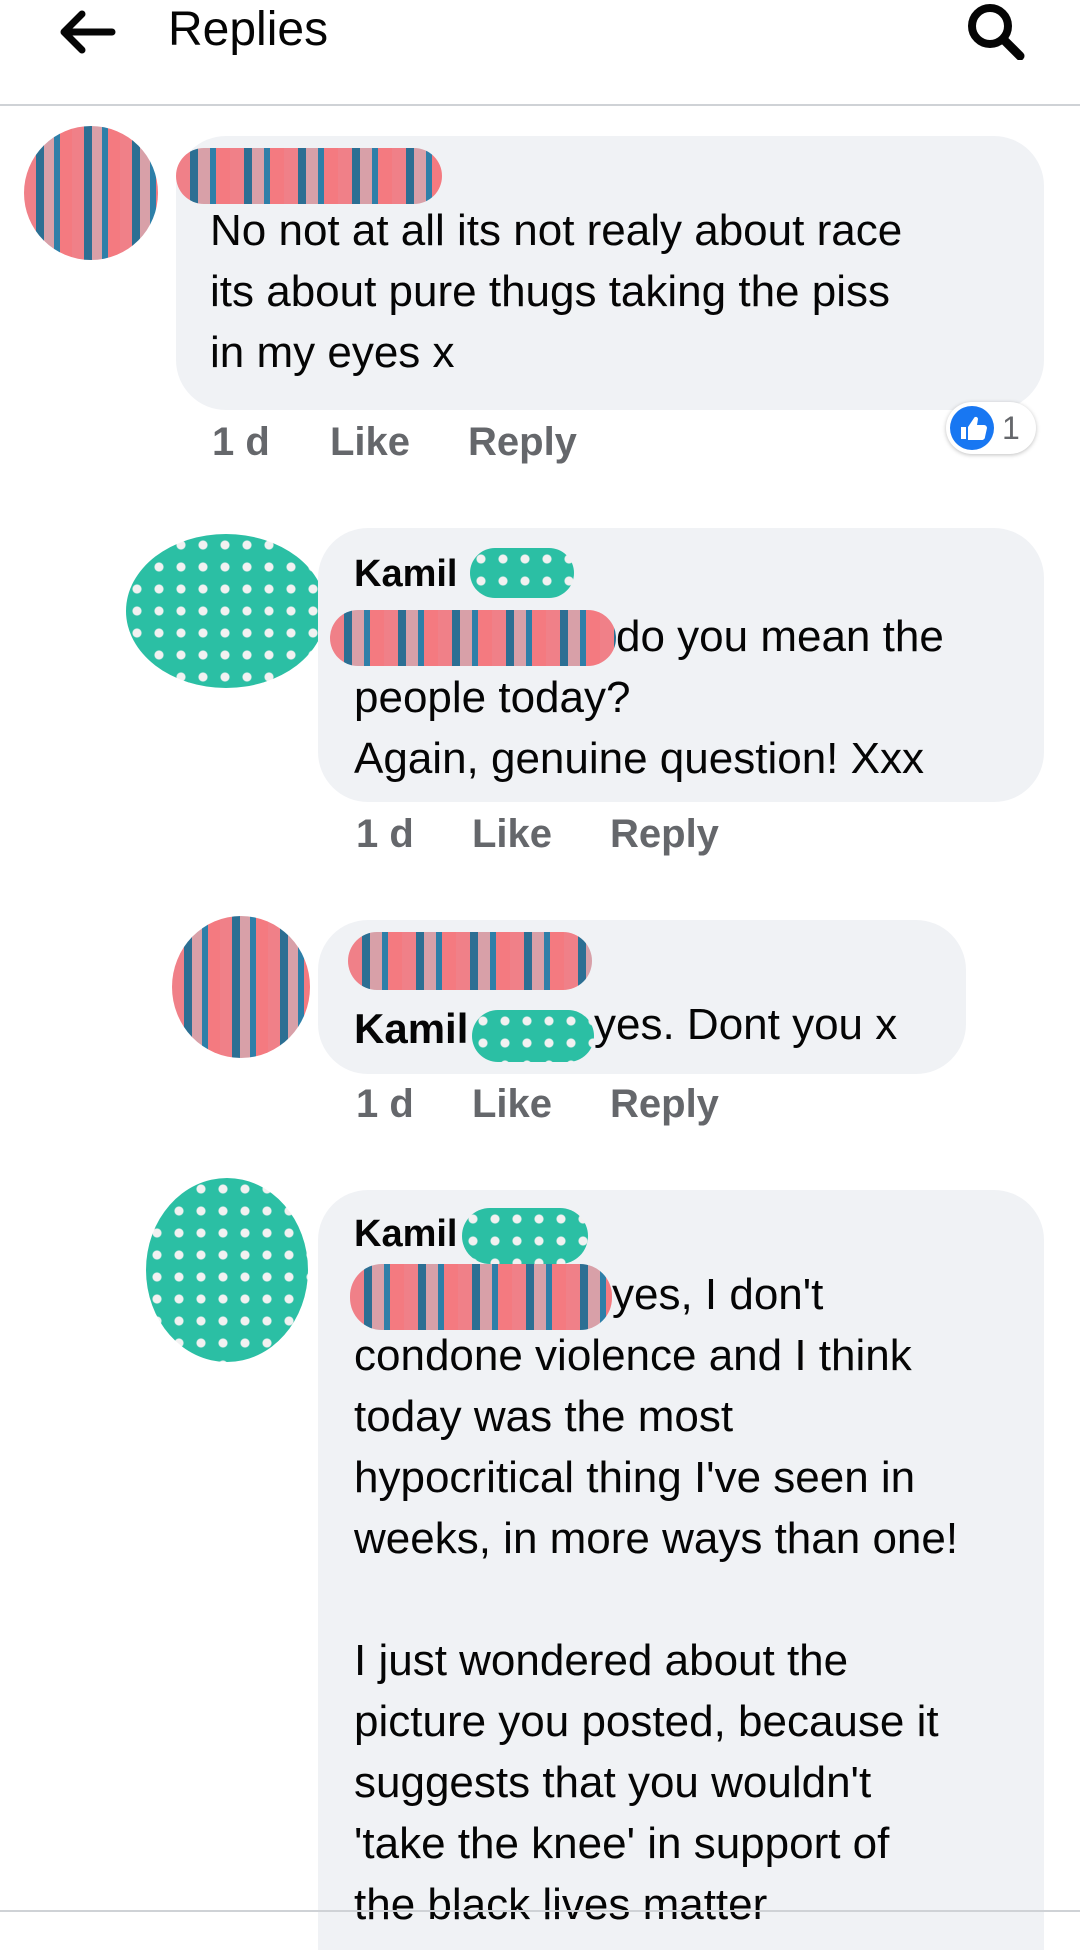 The image size is (1080, 1950). What do you see at coordinates (718, 1294) in the screenshot?
I see `comment-text: yes, I don't` at bounding box center [718, 1294].